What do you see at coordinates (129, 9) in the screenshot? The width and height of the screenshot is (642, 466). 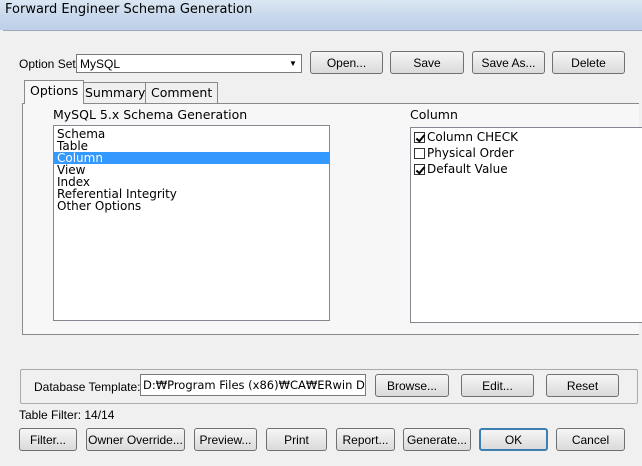 I see `window-title: Forward Engineer Schema Generation` at bounding box center [129, 9].